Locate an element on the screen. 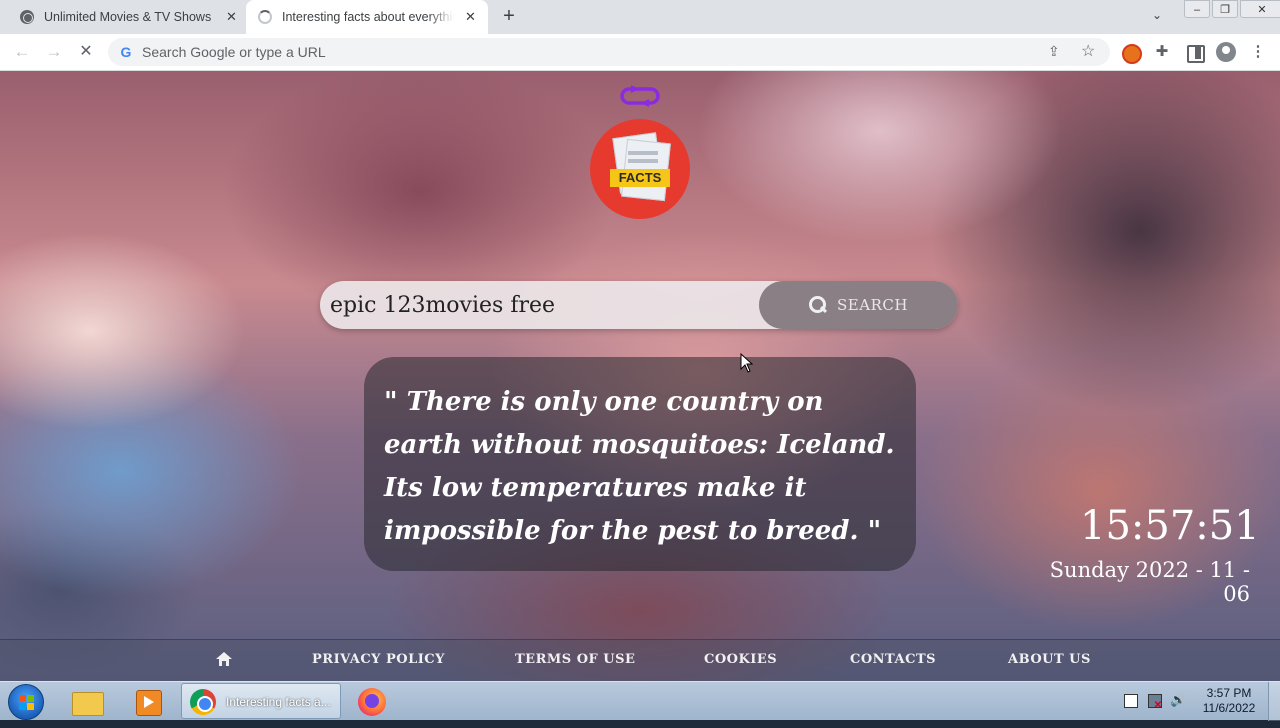 This screenshot has height=728, width=1280. globe-icon is located at coordinates (27, 17).